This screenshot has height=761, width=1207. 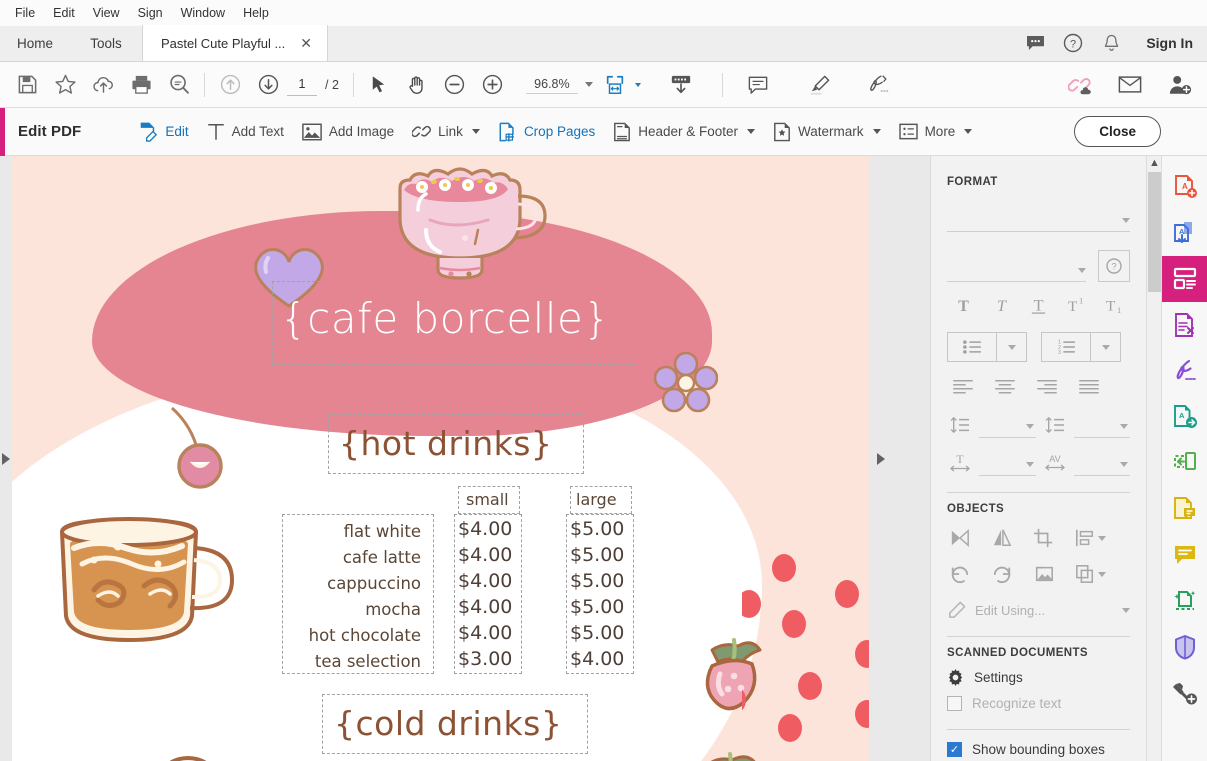 I want to click on link-button: Link, so click(x=446, y=131).